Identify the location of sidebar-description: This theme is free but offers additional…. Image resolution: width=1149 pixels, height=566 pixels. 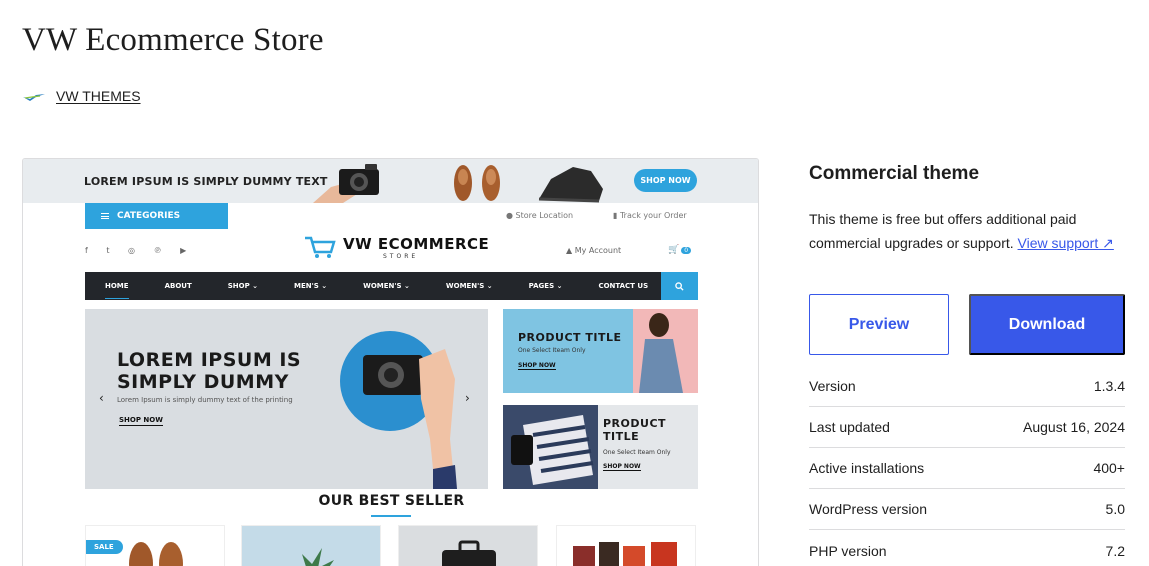
(961, 231).